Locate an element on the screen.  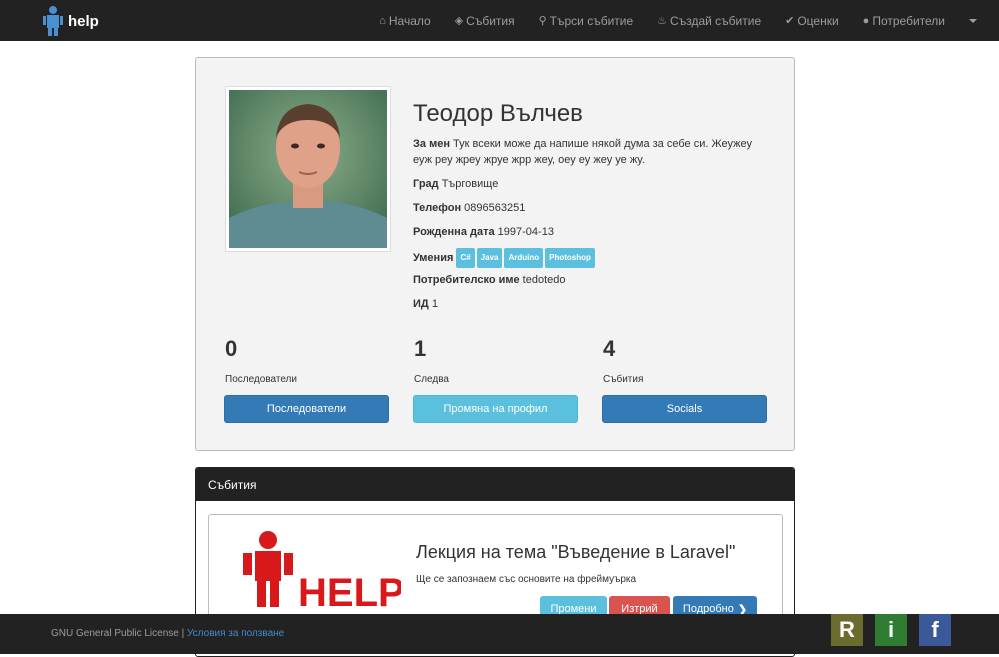
following-count: 1 is located at coordinates (420, 348).